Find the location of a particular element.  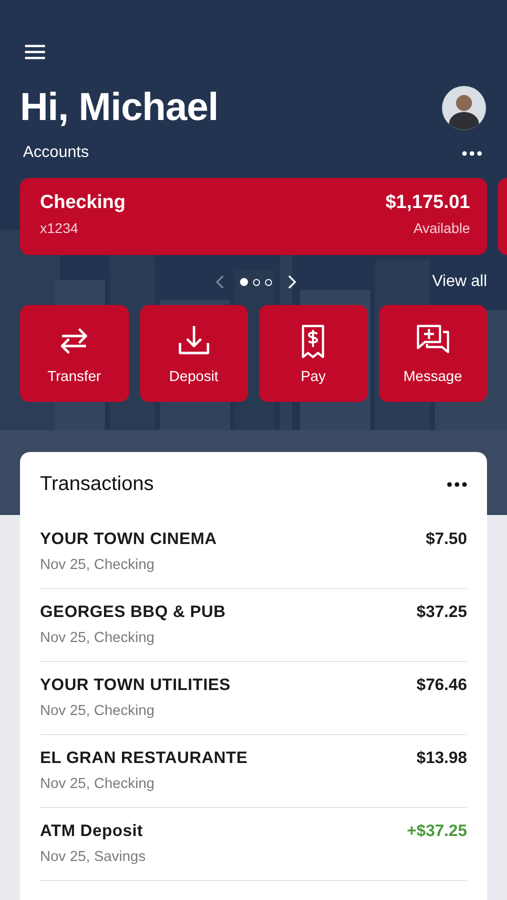

merchant-name: EL GRAN RESTAURANTE is located at coordinates (144, 758).